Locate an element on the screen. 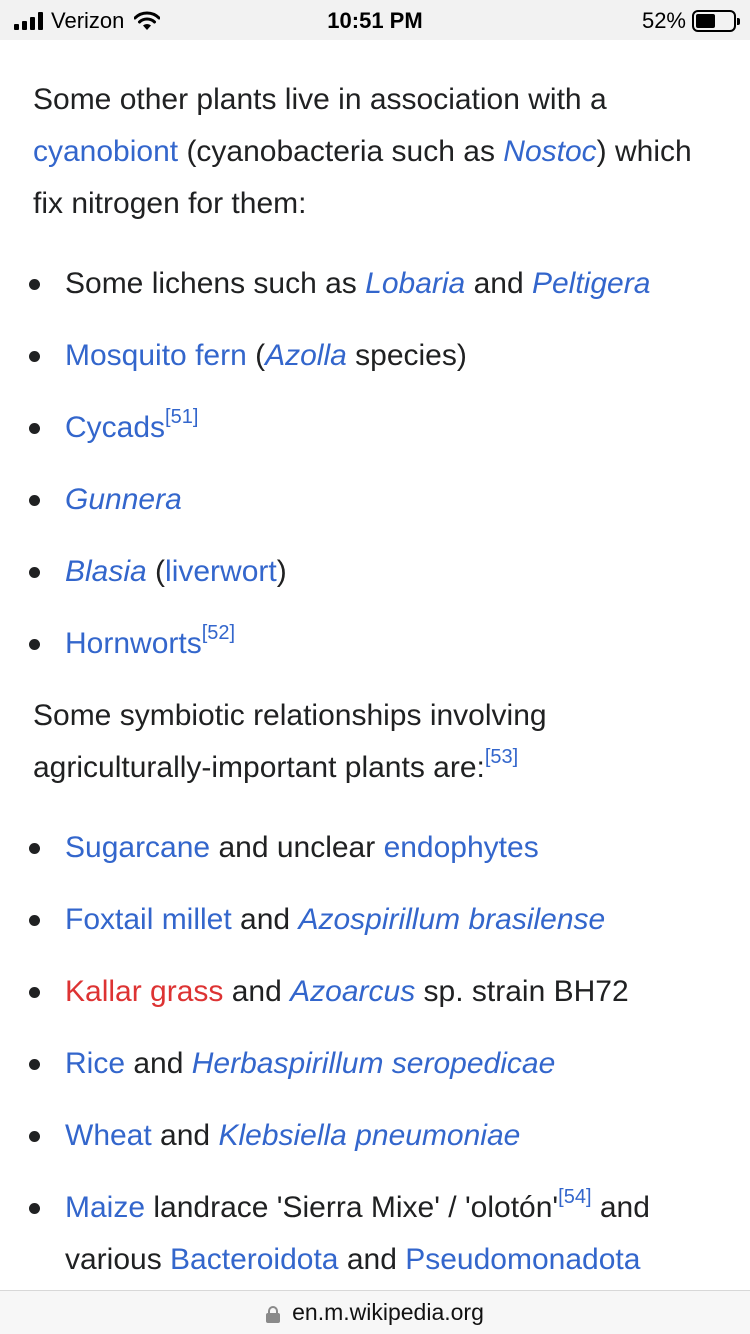 Image resolution: width=750 pixels, height=1334 pixels. link-peltigera-label: Peltigera is located at coordinates (591, 283).